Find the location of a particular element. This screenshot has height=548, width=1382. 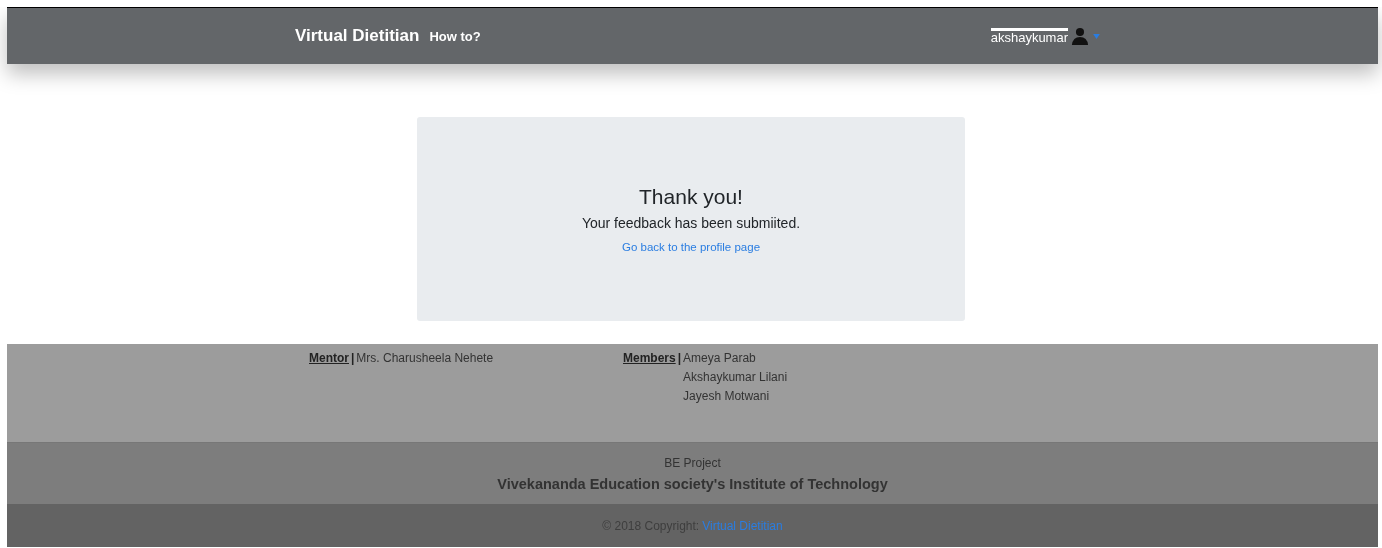

project-label: BE Project is located at coordinates (692, 462).